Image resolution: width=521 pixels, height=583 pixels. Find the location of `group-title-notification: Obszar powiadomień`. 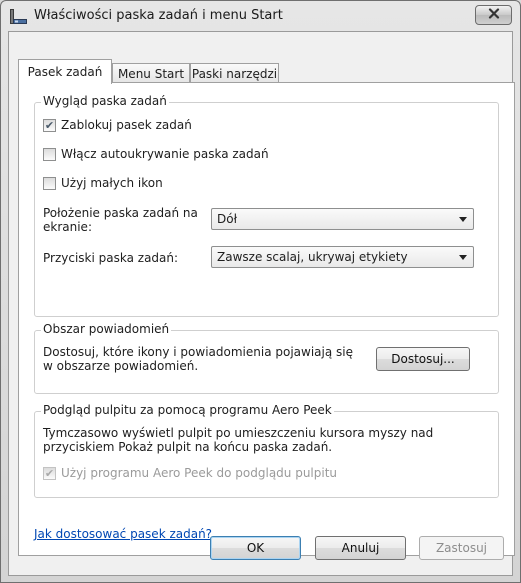

group-title-notification: Obszar powiadomień is located at coordinates (106, 329).